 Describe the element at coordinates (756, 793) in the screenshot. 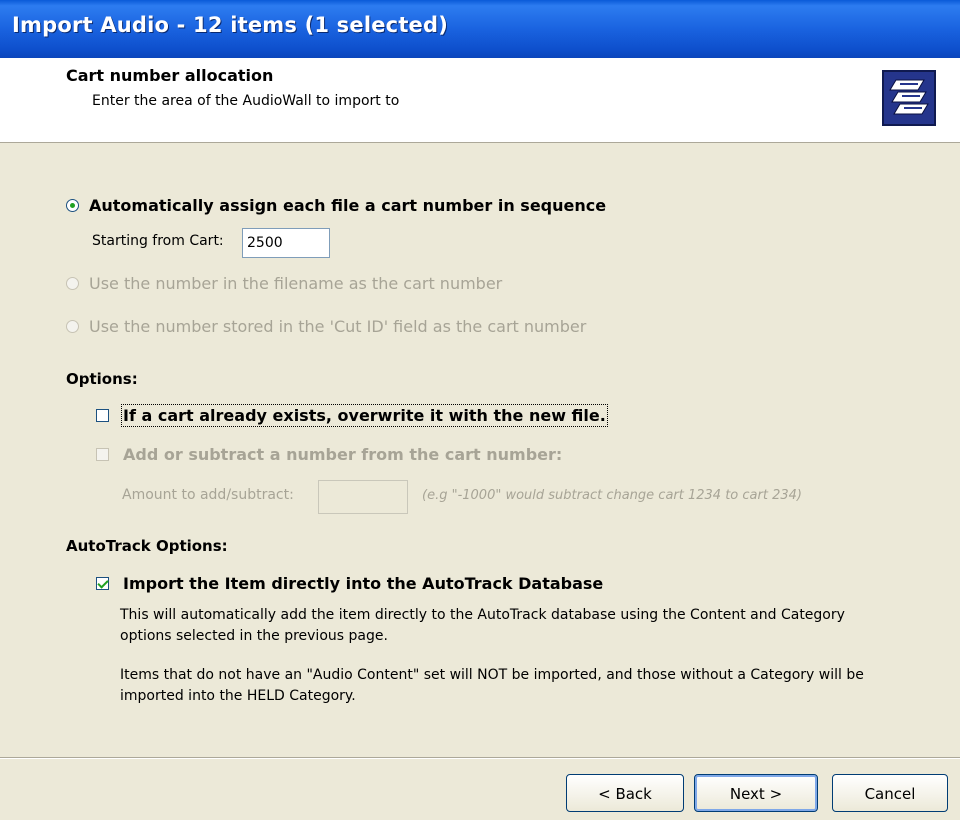

I see `next-button: Next >` at that location.